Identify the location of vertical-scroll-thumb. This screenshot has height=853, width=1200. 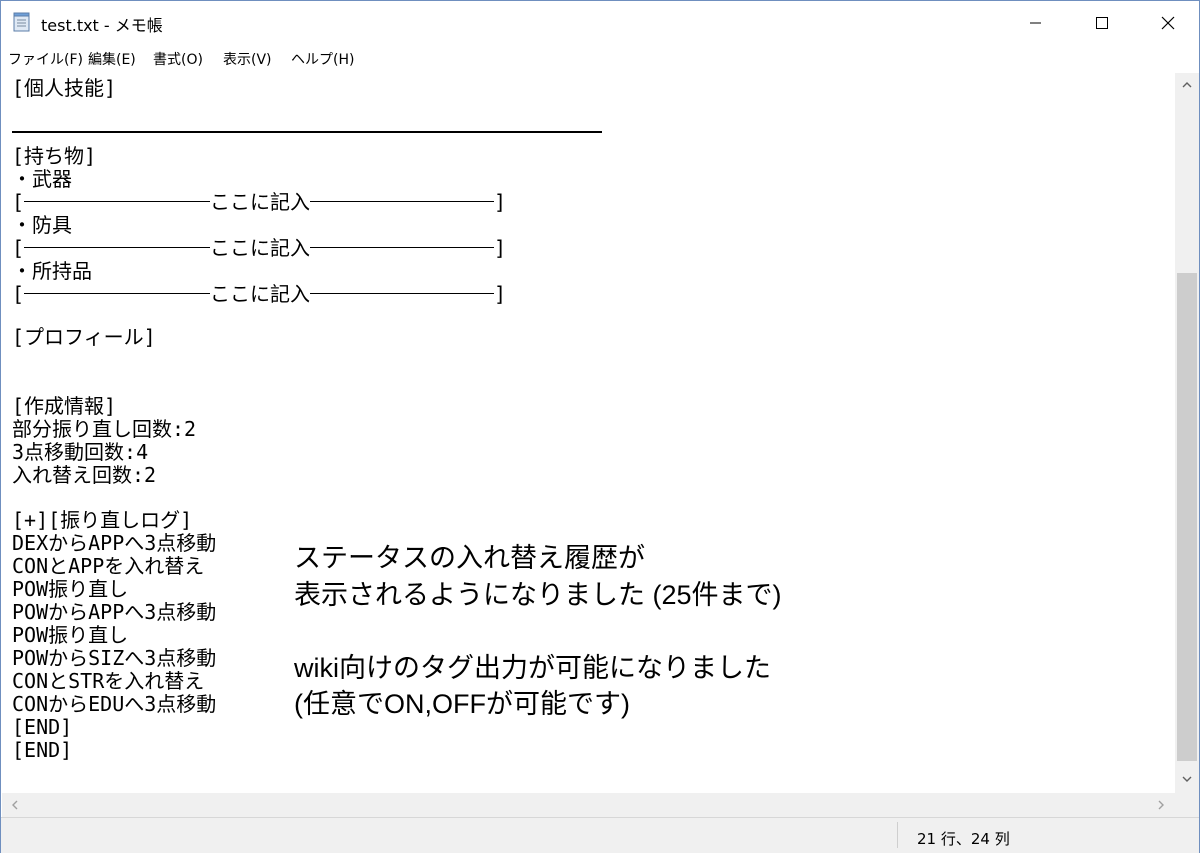
(1187, 517).